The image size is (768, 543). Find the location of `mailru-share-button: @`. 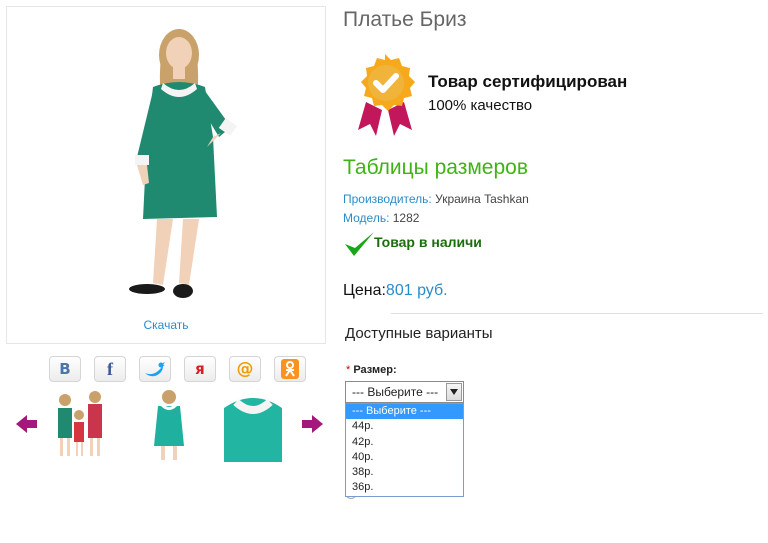

mailru-share-button: @ is located at coordinates (245, 369).